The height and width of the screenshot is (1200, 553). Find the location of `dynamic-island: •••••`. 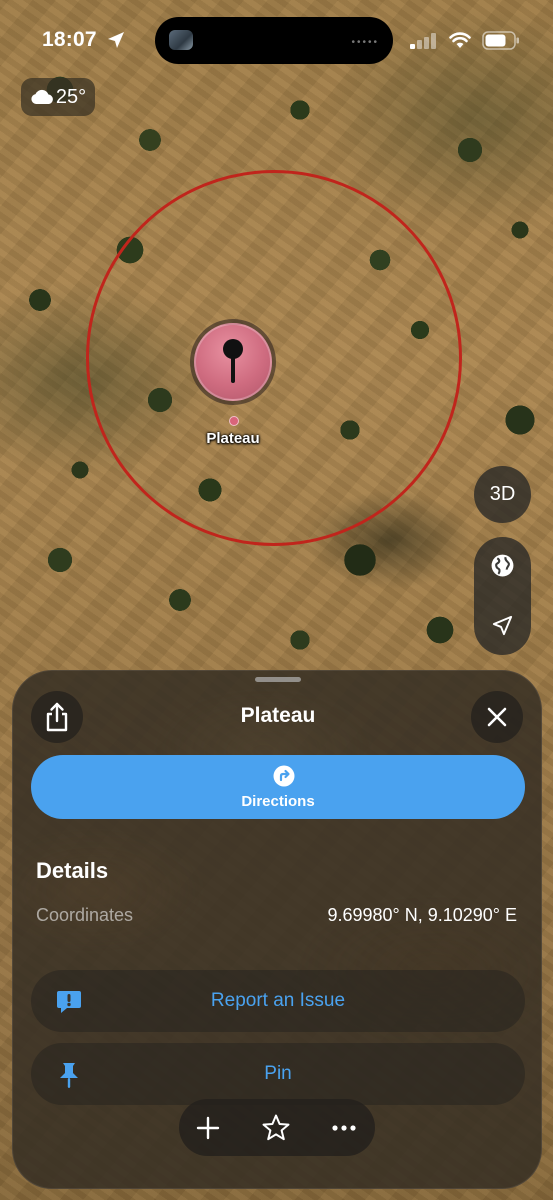

dynamic-island: ••••• is located at coordinates (274, 40).